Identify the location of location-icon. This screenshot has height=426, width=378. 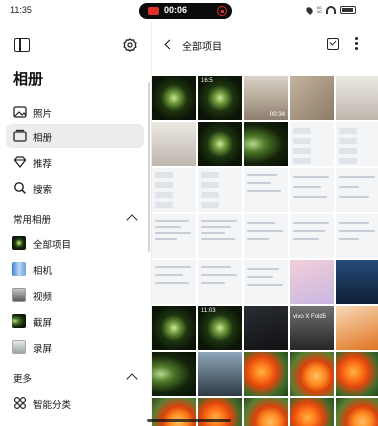
(309, 10).